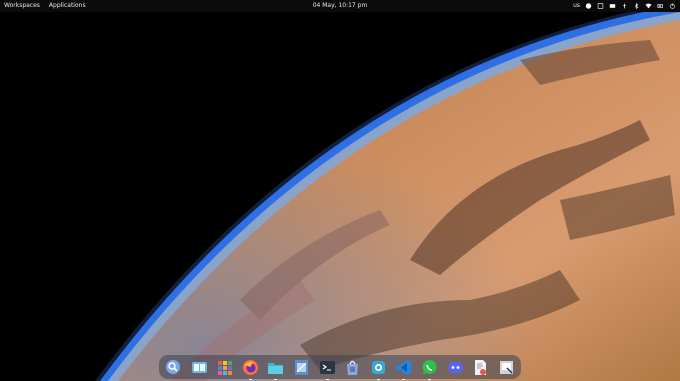  What do you see at coordinates (327, 369) in the screenshot?
I see `dock-terminal-icon` at bounding box center [327, 369].